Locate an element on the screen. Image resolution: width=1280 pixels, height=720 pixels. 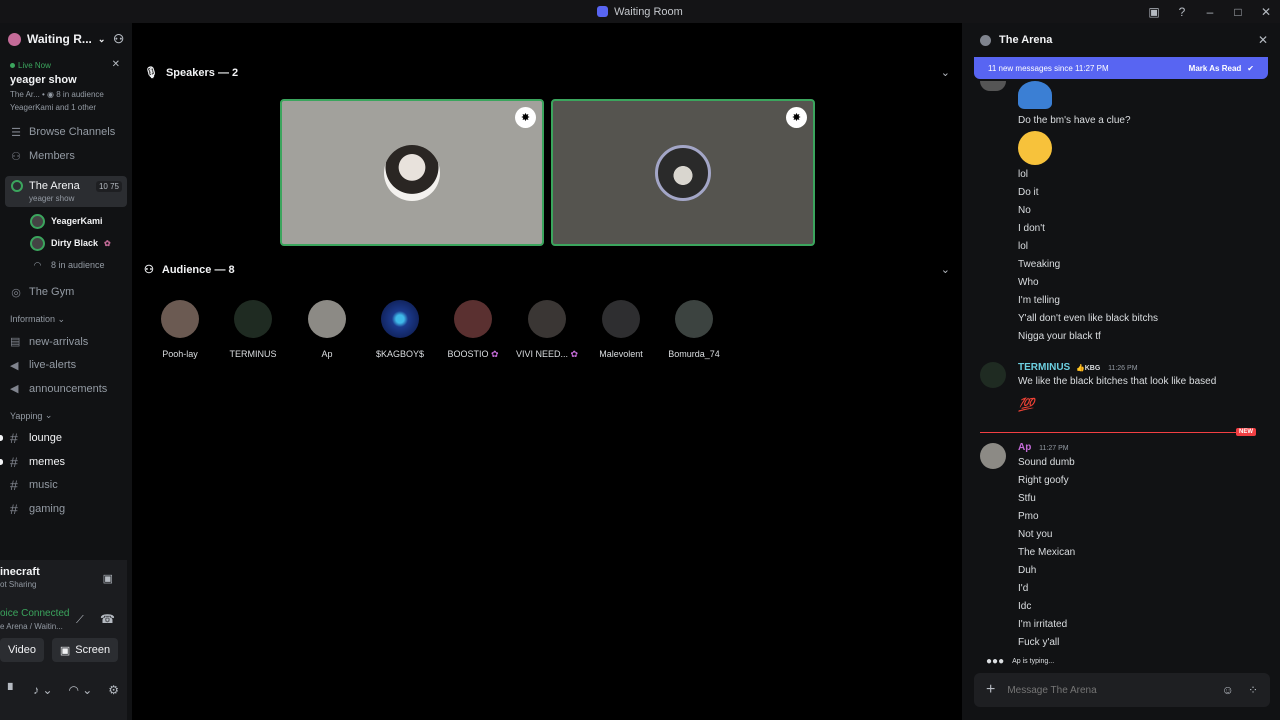
server-header: Waiting R... ⌄ ⚇ is located at coordinates (66, 39).